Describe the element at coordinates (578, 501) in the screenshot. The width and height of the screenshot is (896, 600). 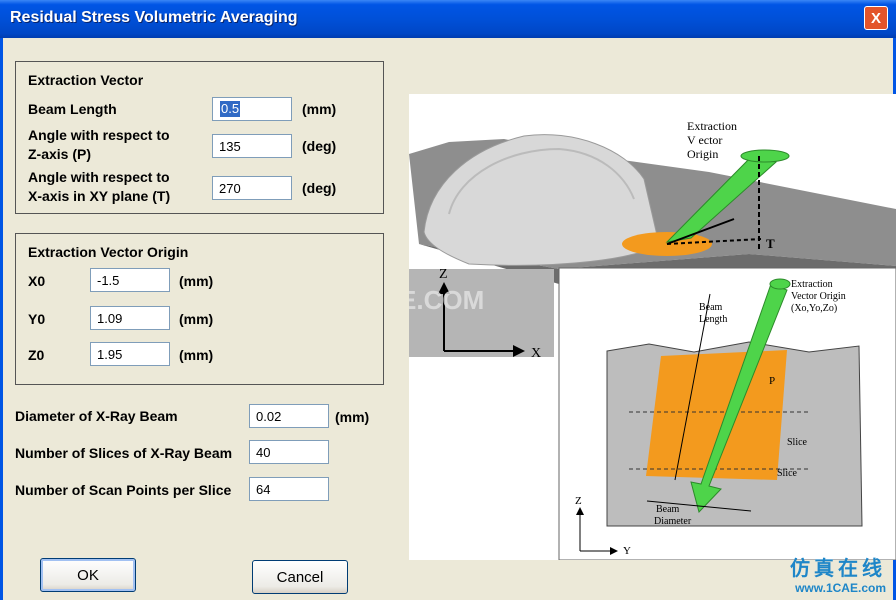
I see `inset-axis-z: Z` at that location.